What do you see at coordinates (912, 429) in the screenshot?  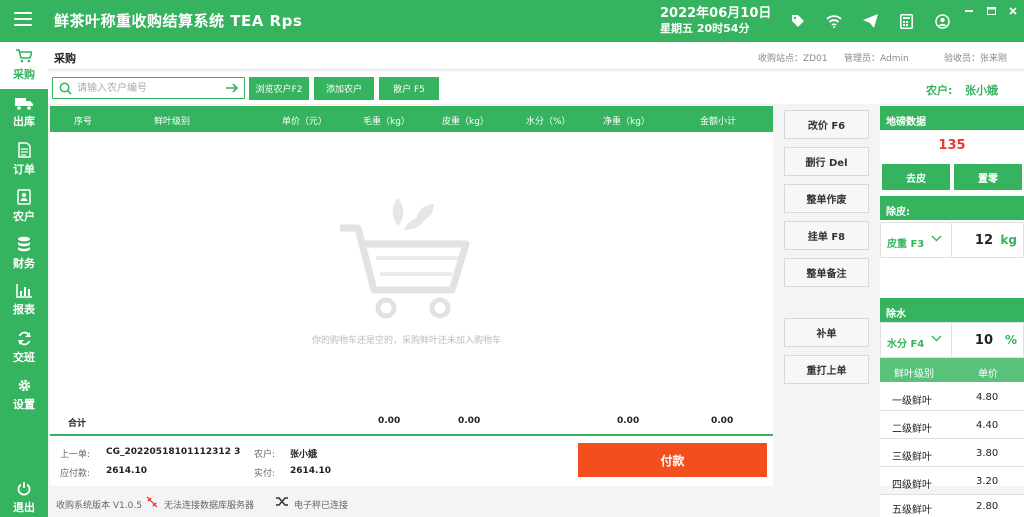 I see `grade-name: 二级鲜叶` at bounding box center [912, 429].